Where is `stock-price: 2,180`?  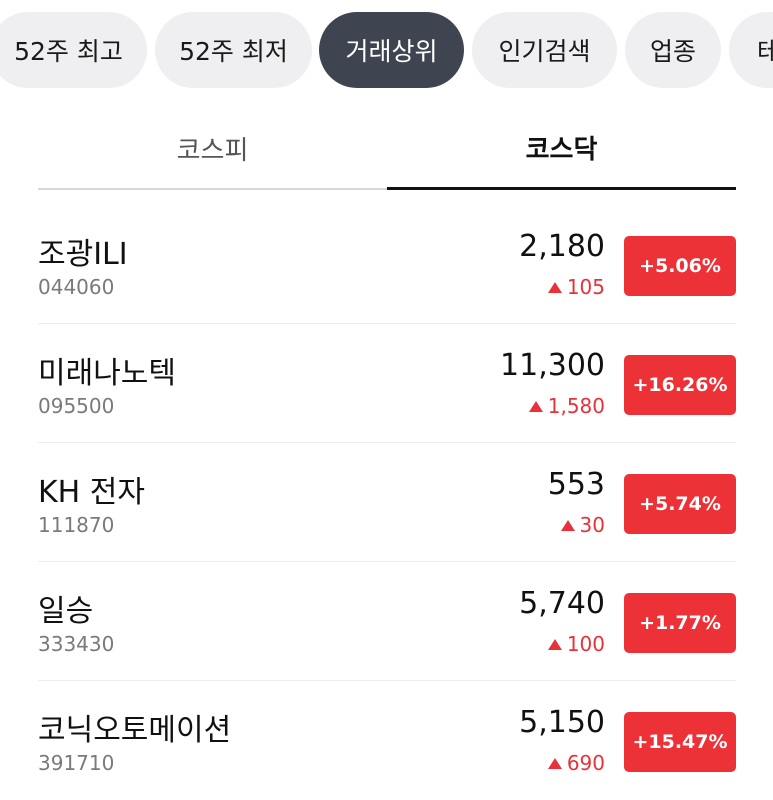 stock-price: 2,180 is located at coordinates (562, 246).